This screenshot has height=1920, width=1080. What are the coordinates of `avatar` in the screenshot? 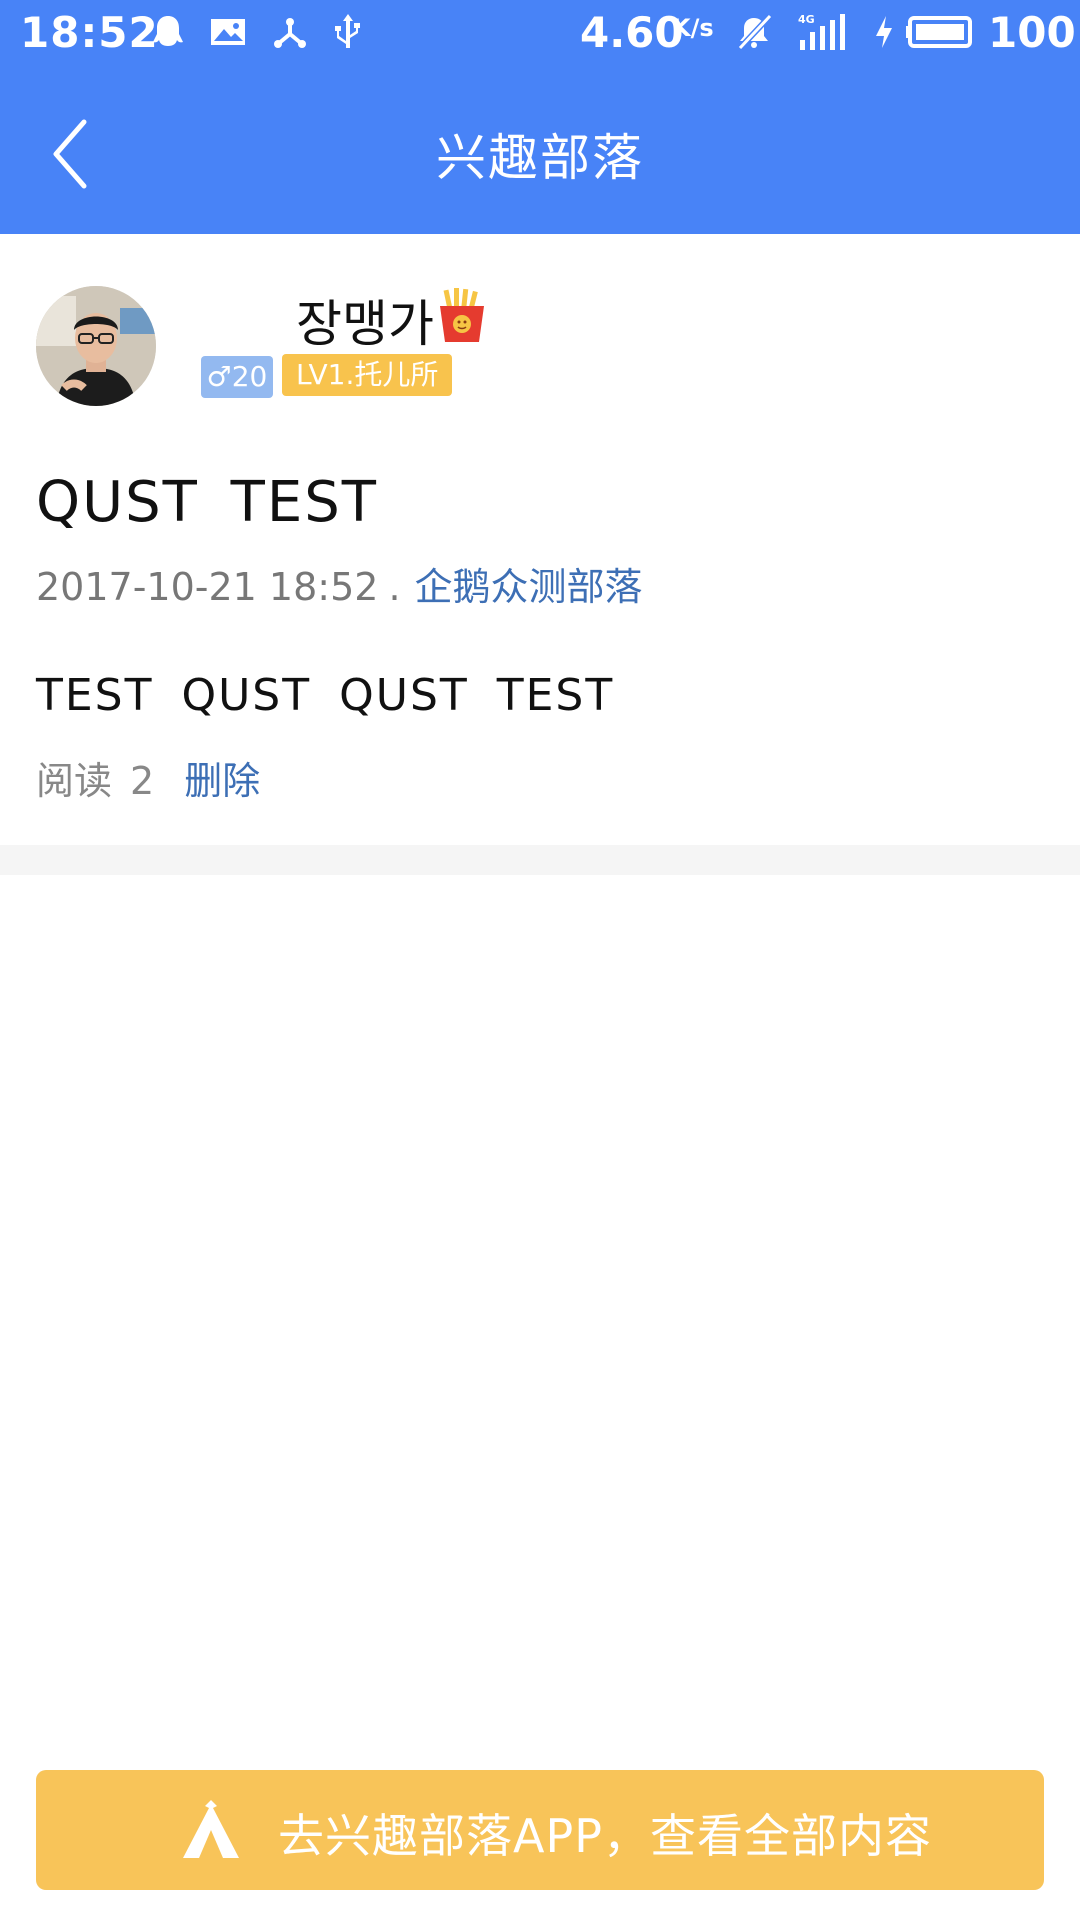 It's located at (96, 346).